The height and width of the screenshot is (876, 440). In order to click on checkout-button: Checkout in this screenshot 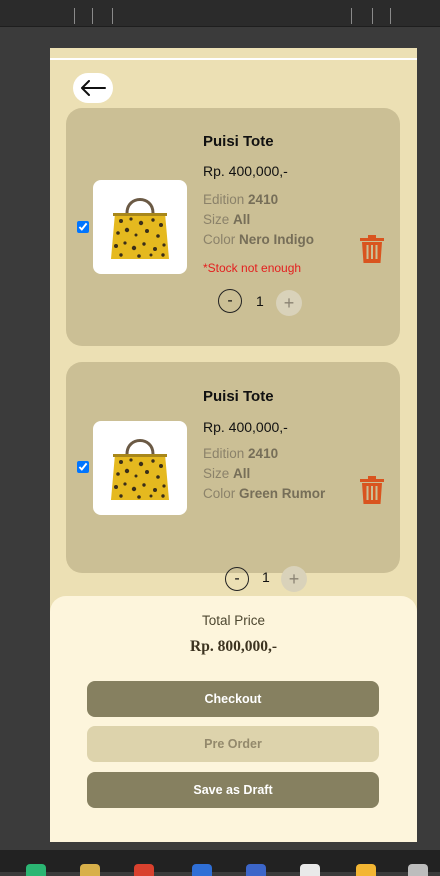, I will do `click(233, 699)`.